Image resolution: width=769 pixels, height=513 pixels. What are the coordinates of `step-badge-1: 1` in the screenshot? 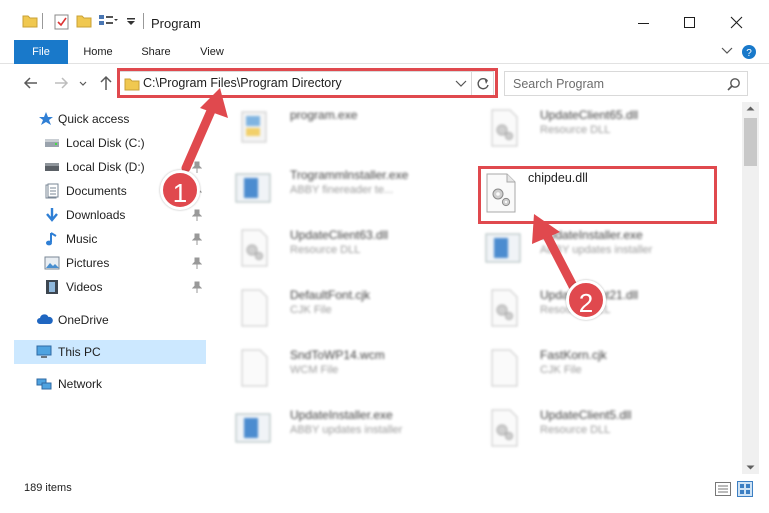 It's located at (180, 190).